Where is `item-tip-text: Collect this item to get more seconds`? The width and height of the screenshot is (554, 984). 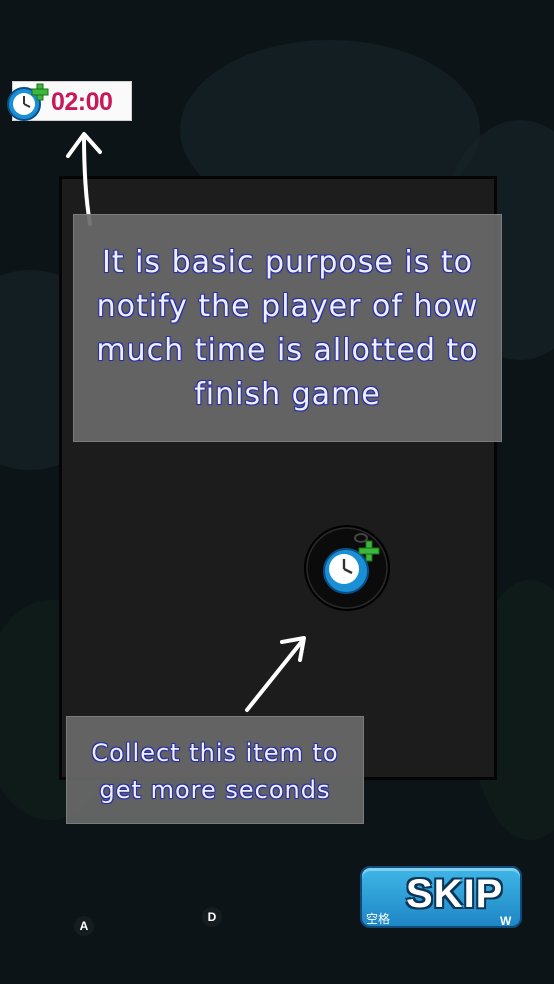
item-tip-text: Collect this item to get more seconds is located at coordinates (215, 771).